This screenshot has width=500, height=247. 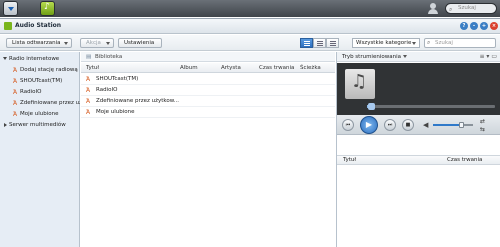 I want to click on next-button: ⏭, so click(x=390, y=125).